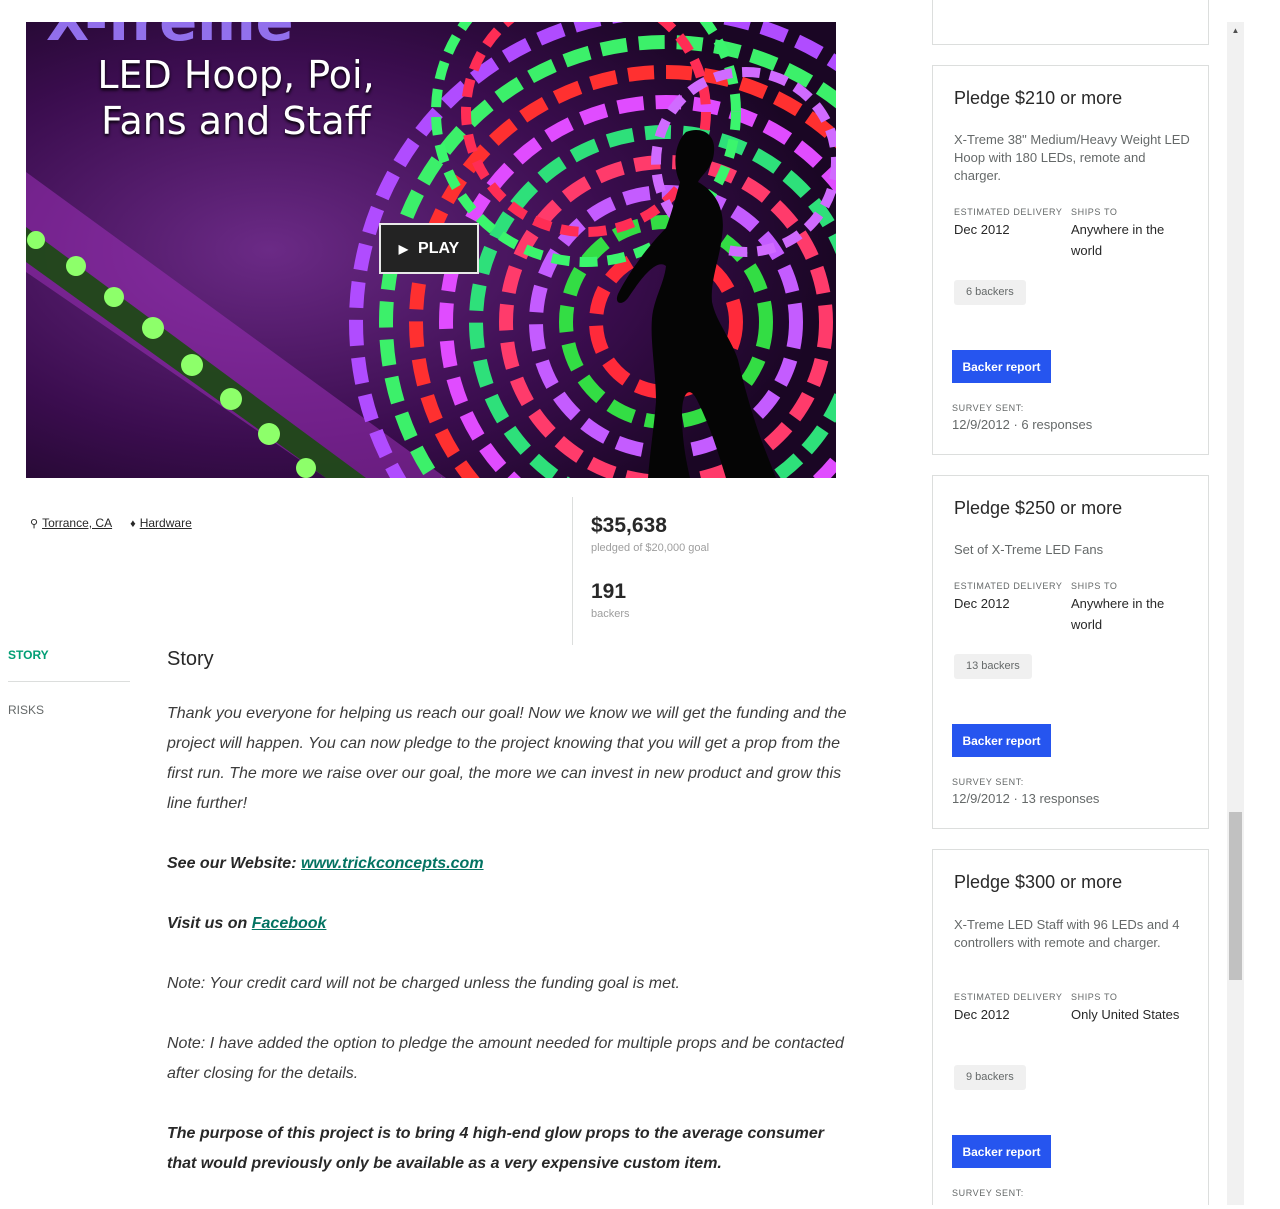 The image size is (1280, 1209). Describe the element at coordinates (439, 248) in the screenshot. I see `play-label: PLAY` at that location.